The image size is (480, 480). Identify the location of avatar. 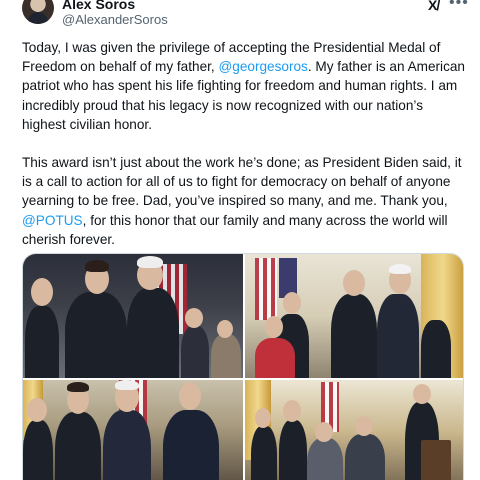
(38, 12).